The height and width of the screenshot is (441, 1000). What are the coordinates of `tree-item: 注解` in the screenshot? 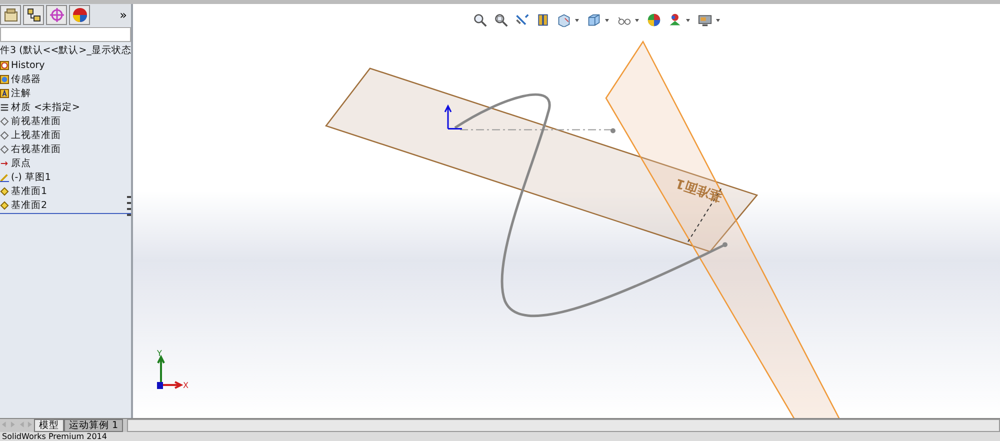 It's located at (21, 93).